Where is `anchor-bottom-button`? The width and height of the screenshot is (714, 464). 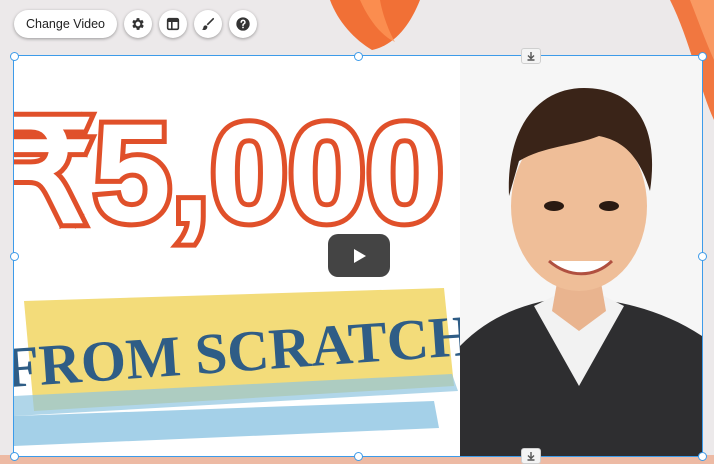 anchor-bottom-button is located at coordinates (531, 456).